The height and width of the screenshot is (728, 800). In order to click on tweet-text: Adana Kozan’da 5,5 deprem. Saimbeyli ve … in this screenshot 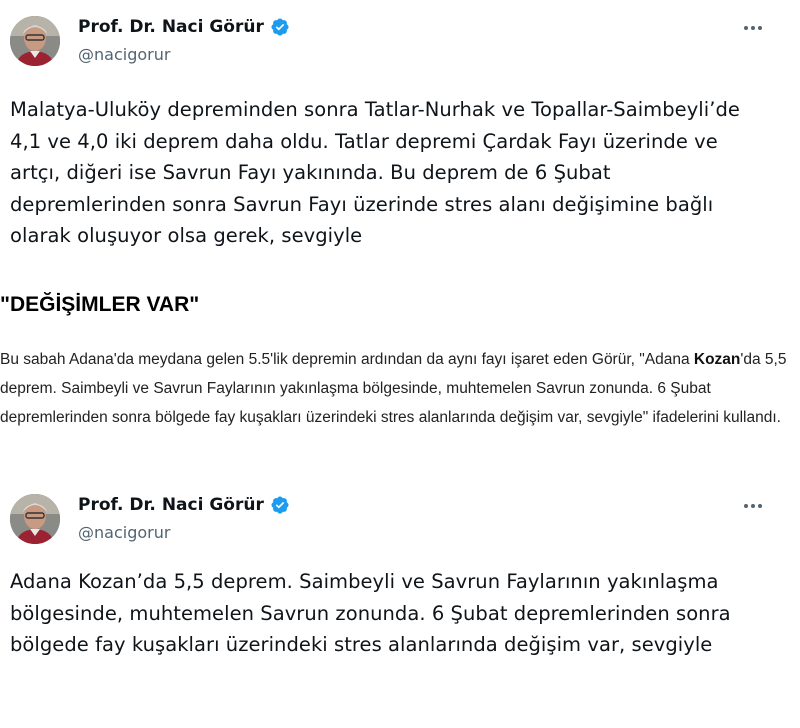, I will do `click(370, 613)`.